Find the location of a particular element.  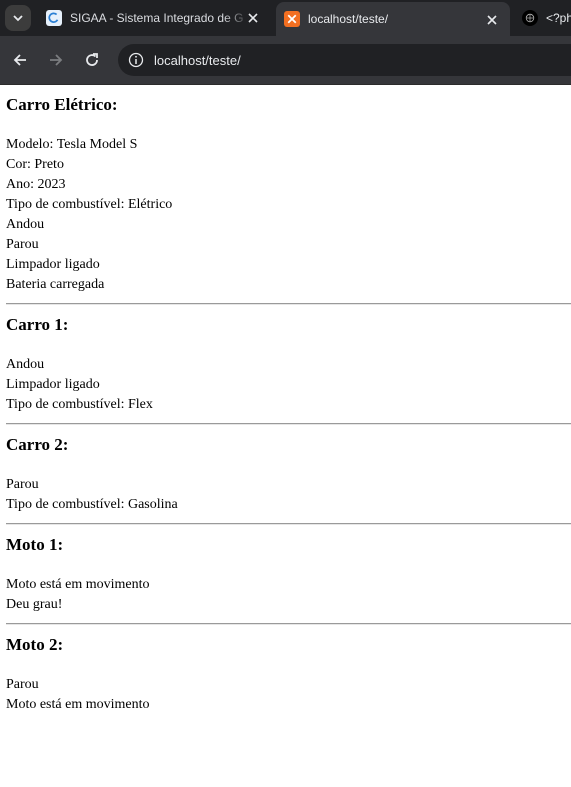

forward-button is located at coordinates (56, 60).